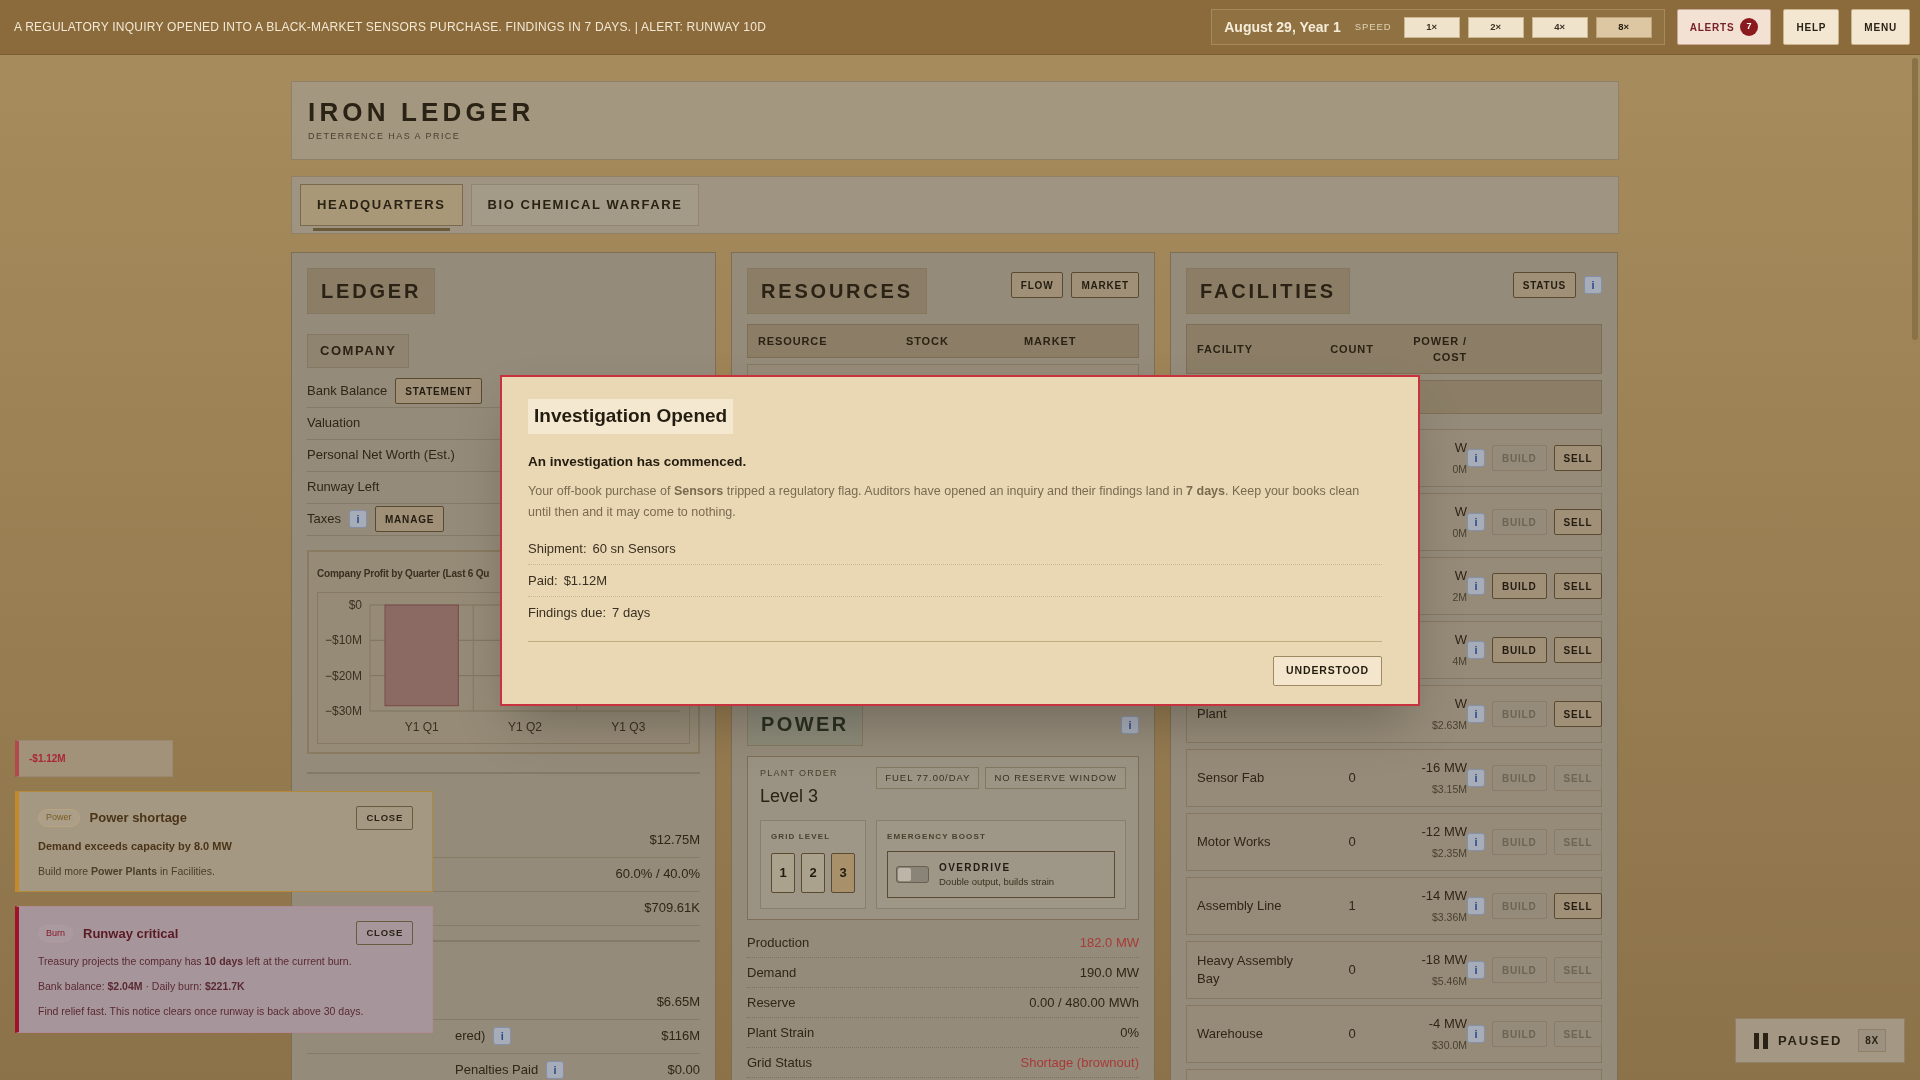 The width and height of the screenshot is (1920, 1080). Describe the element at coordinates (343, 710) in the screenshot. I see `y-tick-label: −$30M` at that location.